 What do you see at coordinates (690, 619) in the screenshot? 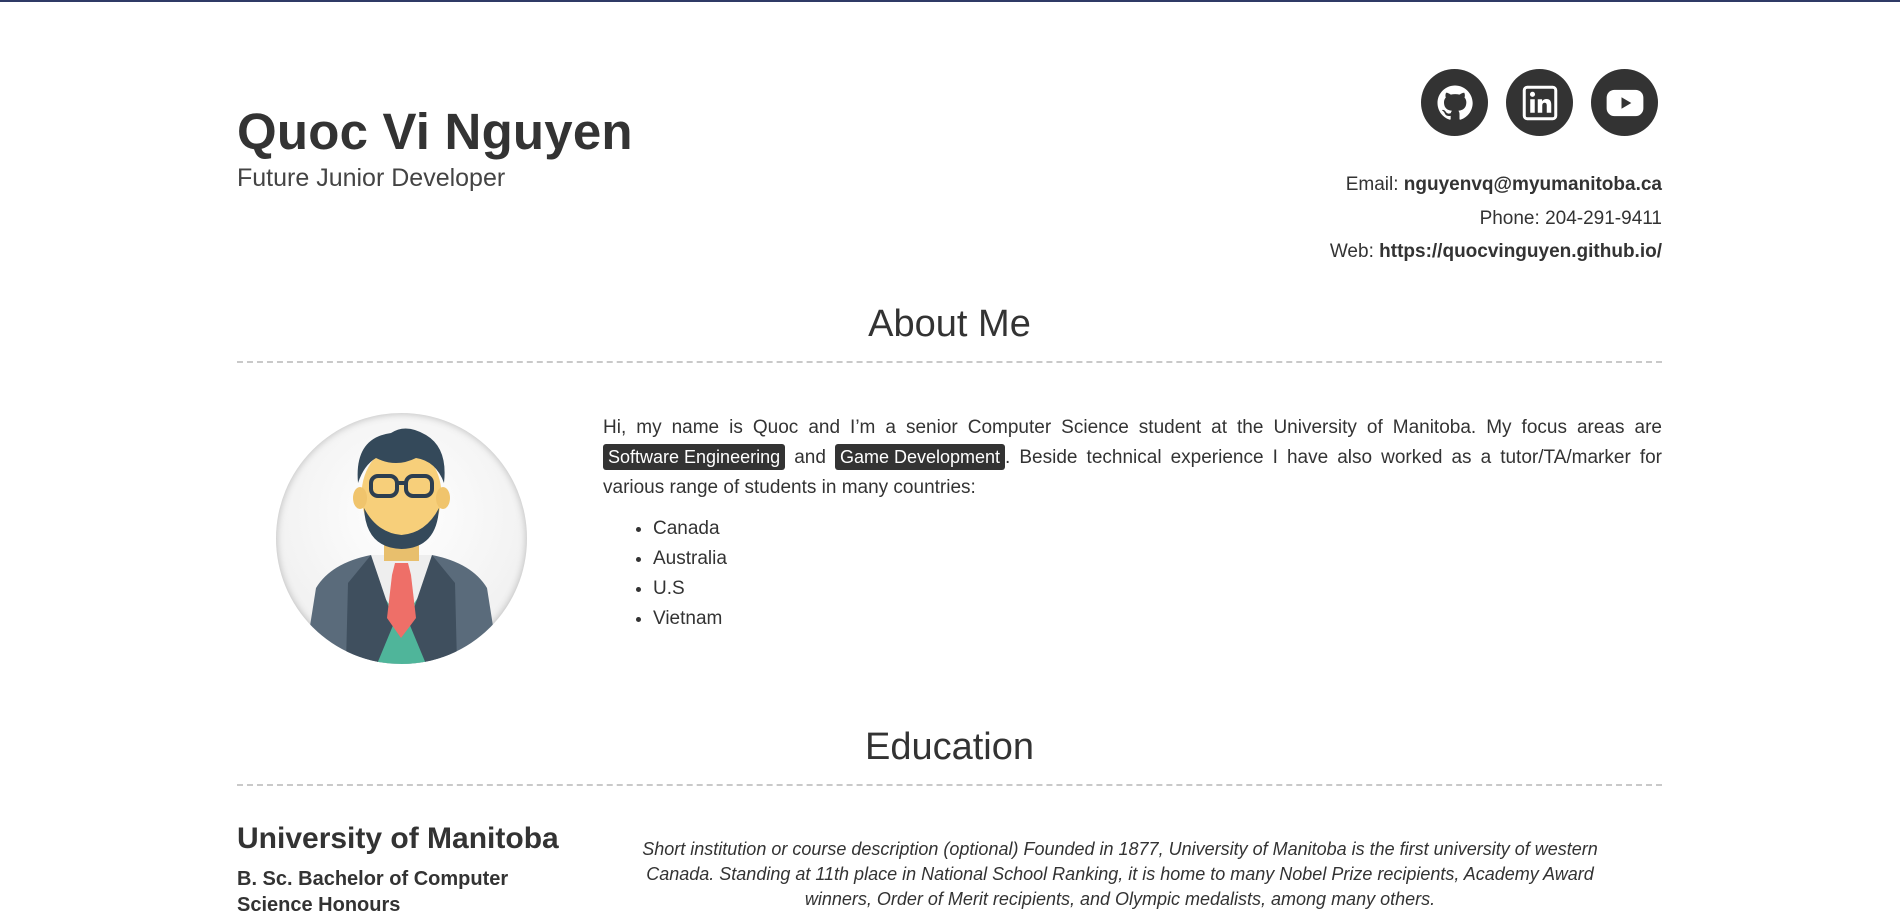
I see `list-item: Vietnam` at bounding box center [690, 619].